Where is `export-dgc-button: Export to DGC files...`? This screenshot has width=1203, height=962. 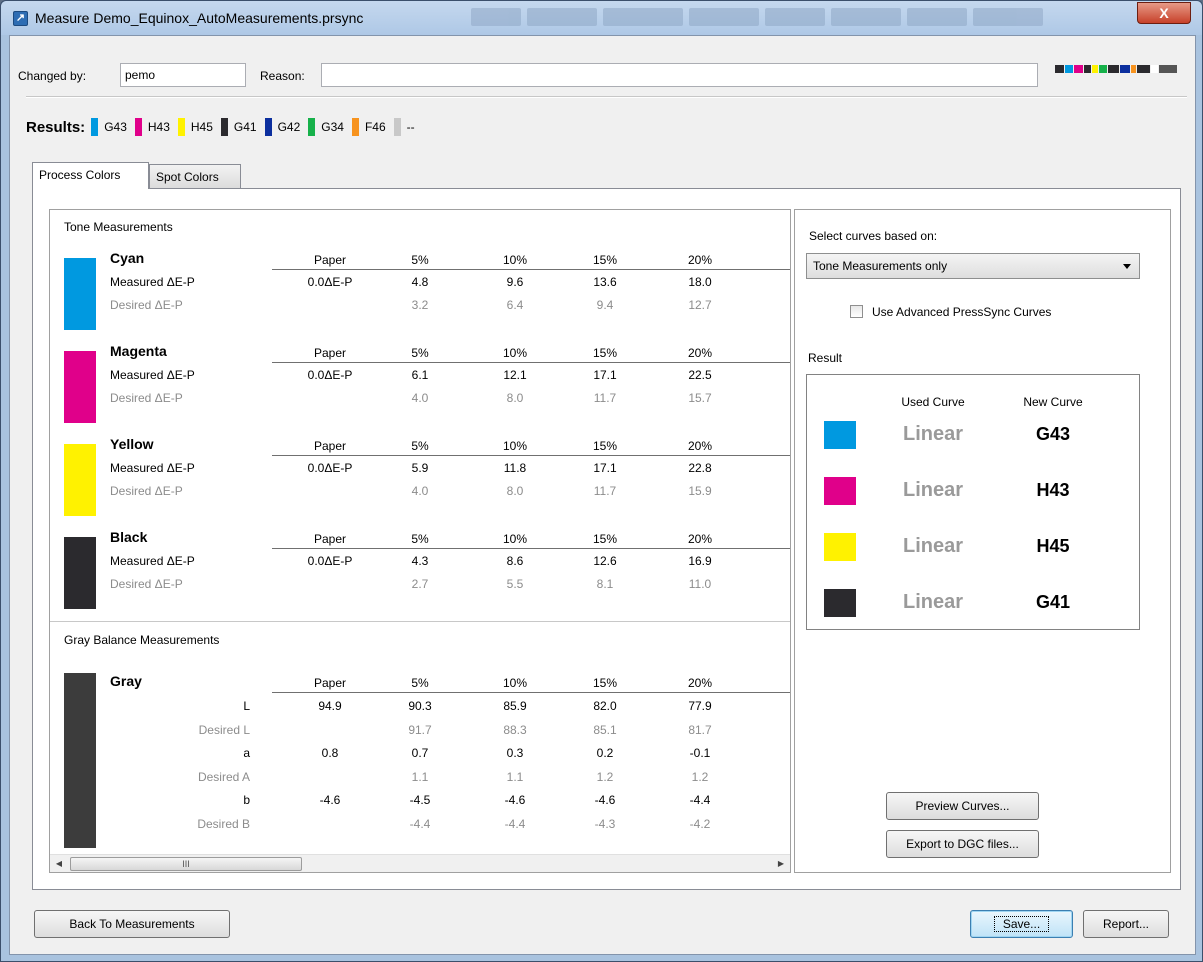
export-dgc-button: Export to DGC files... is located at coordinates (962, 844).